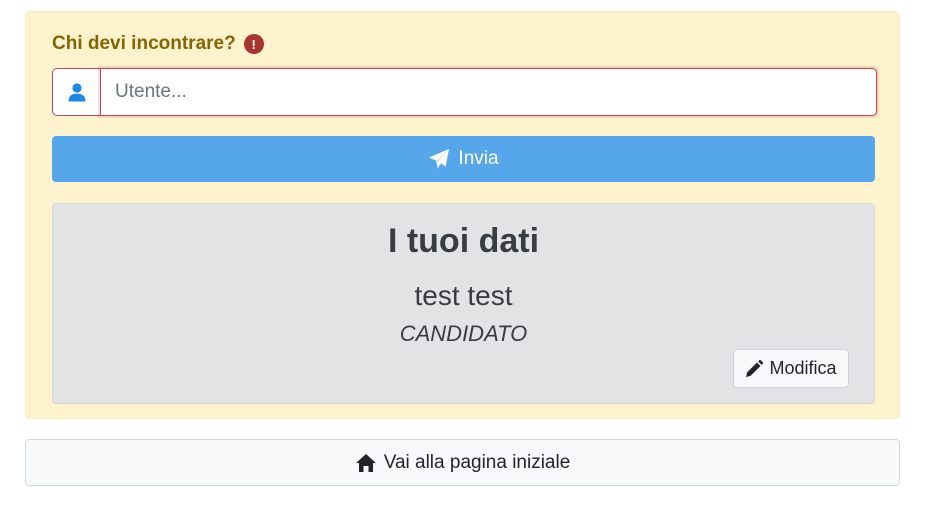 The height and width of the screenshot is (519, 944). I want to click on home-button: Vai alla pagina iniziale, so click(462, 462).